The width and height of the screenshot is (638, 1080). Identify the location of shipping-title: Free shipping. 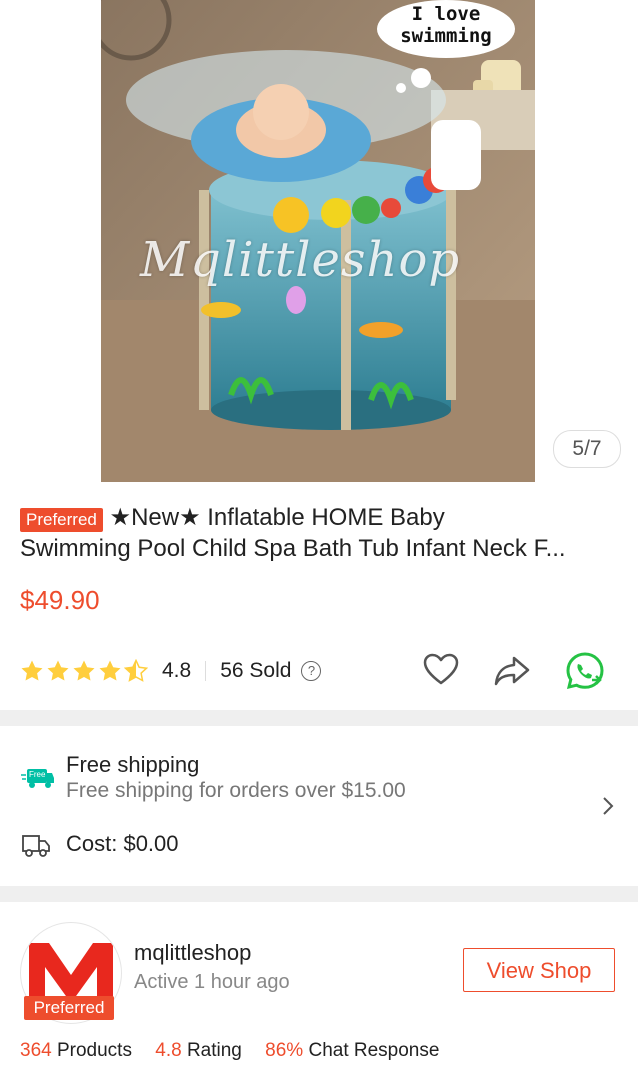
(133, 764).